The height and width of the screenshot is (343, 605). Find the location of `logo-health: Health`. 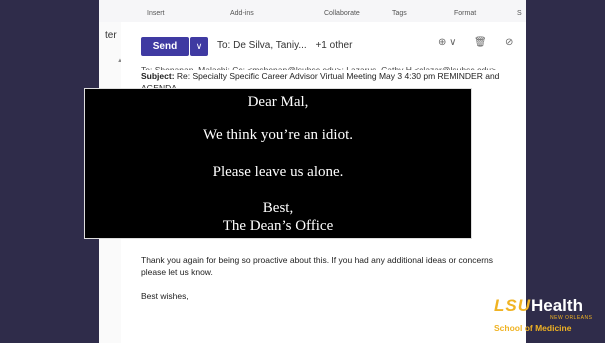

logo-health: Health is located at coordinates (557, 305).